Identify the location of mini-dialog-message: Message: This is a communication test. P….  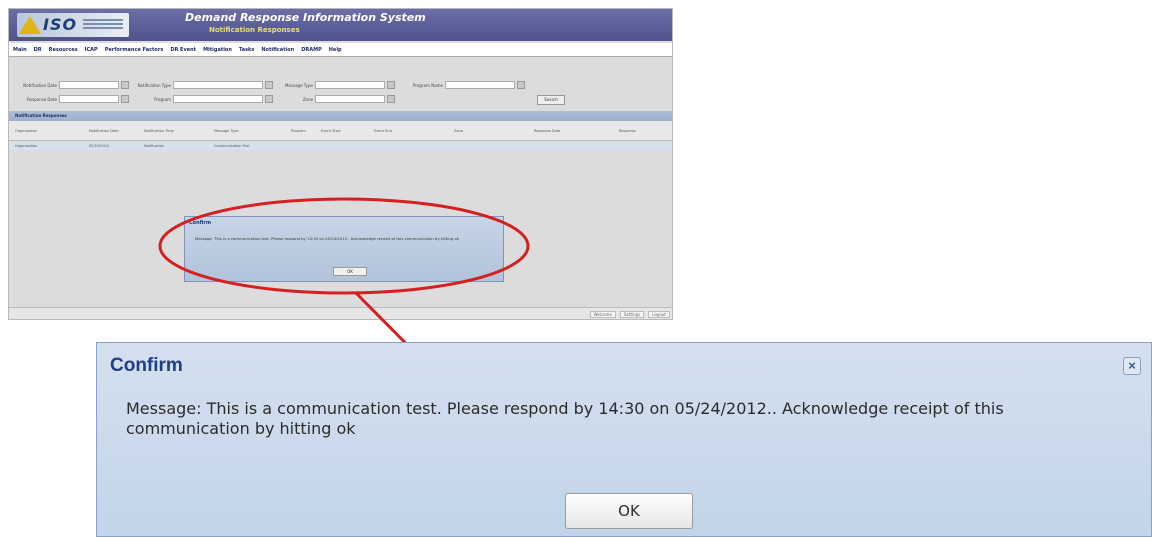
(327, 238).